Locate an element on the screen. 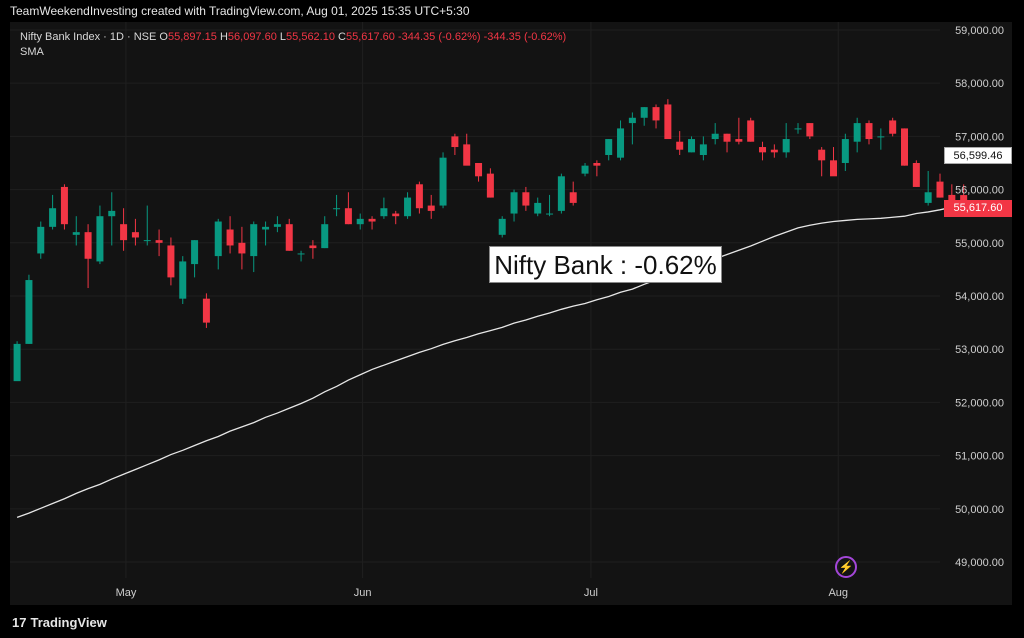 This screenshot has height=638, width=1024. tradingview-logo-icon: 17 is located at coordinates (19, 622).